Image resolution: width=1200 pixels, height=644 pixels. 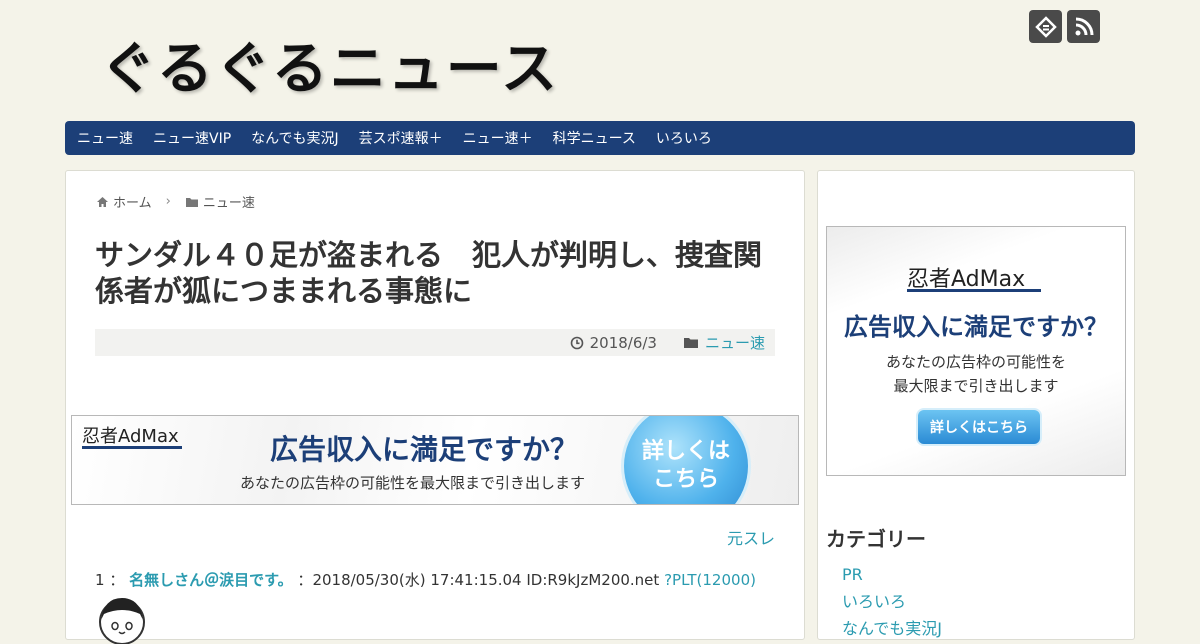 What do you see at coordinates (424, 449) in the screenshot?
I see `ad-headline: 広告収入に満足ですか？` at bounding box center [424, 449].